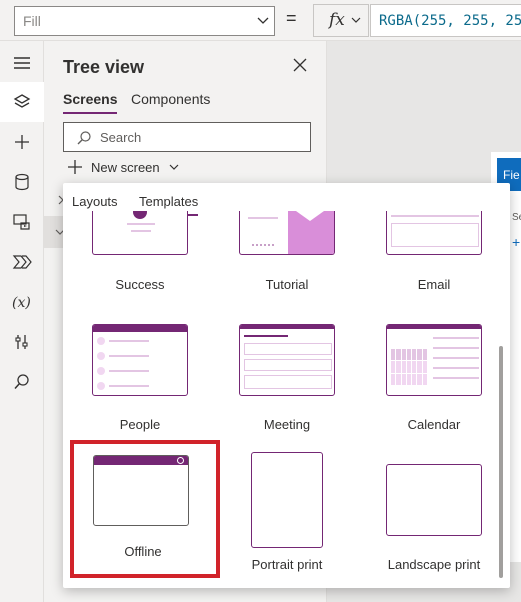 The image size is (521, 602). Describe the element at coordinates (140, 360) in the screenshot. I see `template-people-thumb` at that location.